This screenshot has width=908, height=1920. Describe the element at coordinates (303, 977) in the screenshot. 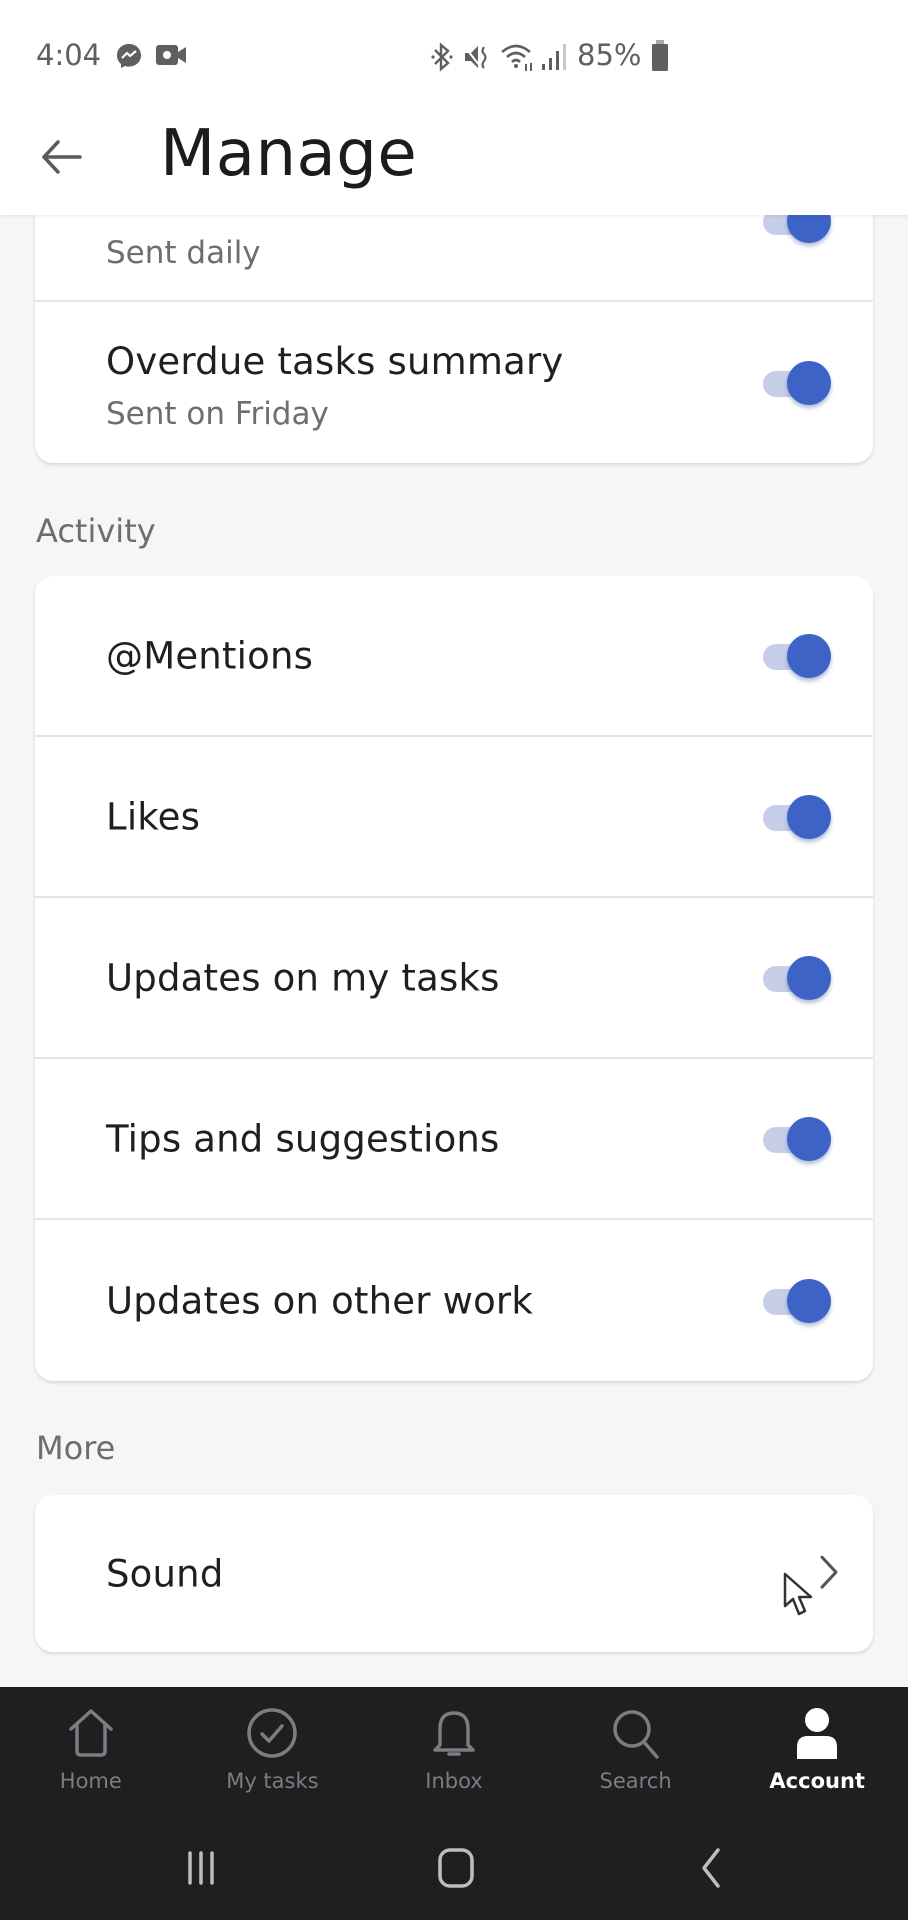

I see `row-title: Updates on my tasks` at that location.